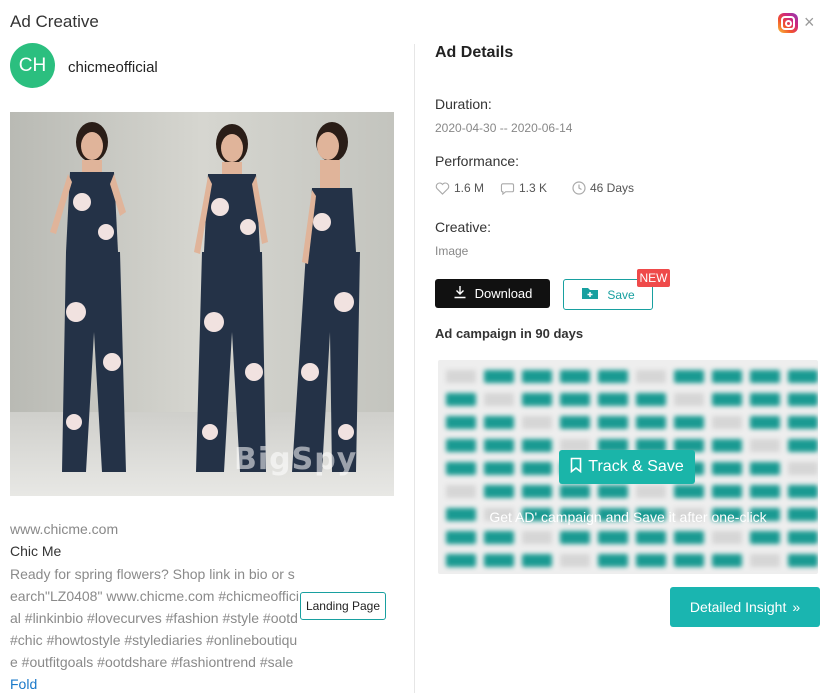 Image resolution: width=828 pixels, height=693 pixels. What do you see at coordinates (64, 529) in the screenshot?
I see `ad-domain: www.chicme.com` at bounding box center [64, 529].